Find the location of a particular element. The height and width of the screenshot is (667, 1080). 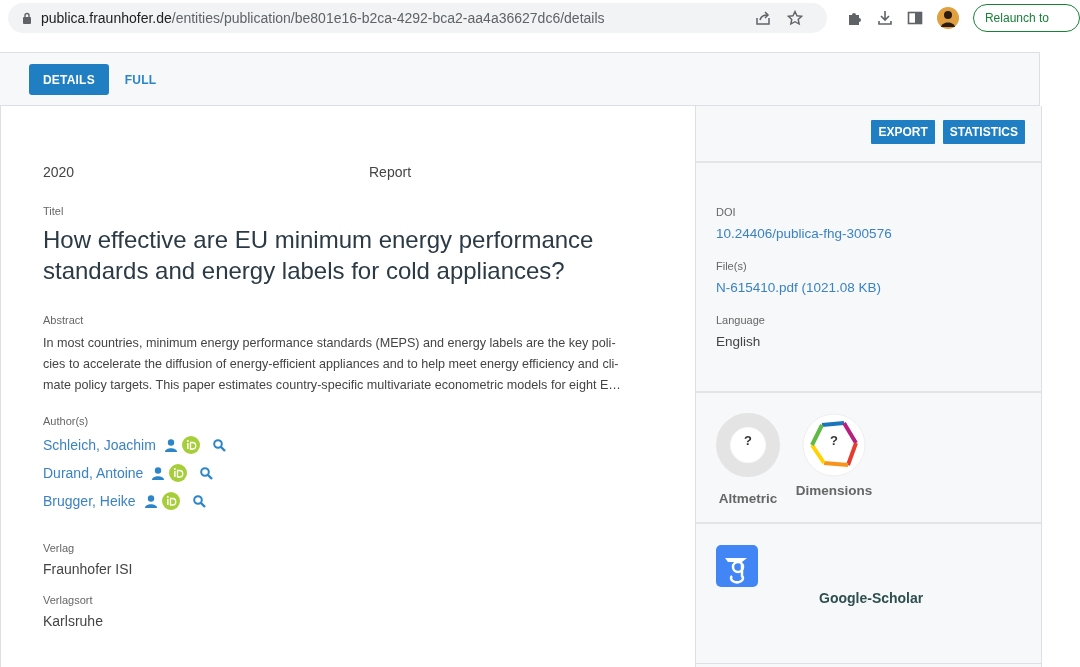

address-bar: publica.fraunhofer.de/entities/publication/be801e16-b2ca-4292-bca2-aa4a36627dc6/details is located at coordinates (417, 17).